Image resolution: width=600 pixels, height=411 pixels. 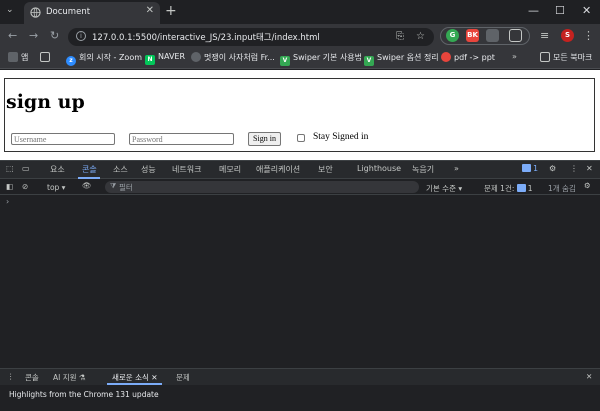 What do you see at coordinates (278, 169) in the screenshot?
I see `tab-application: 애플리케이션` at bounding box center [278, 169].